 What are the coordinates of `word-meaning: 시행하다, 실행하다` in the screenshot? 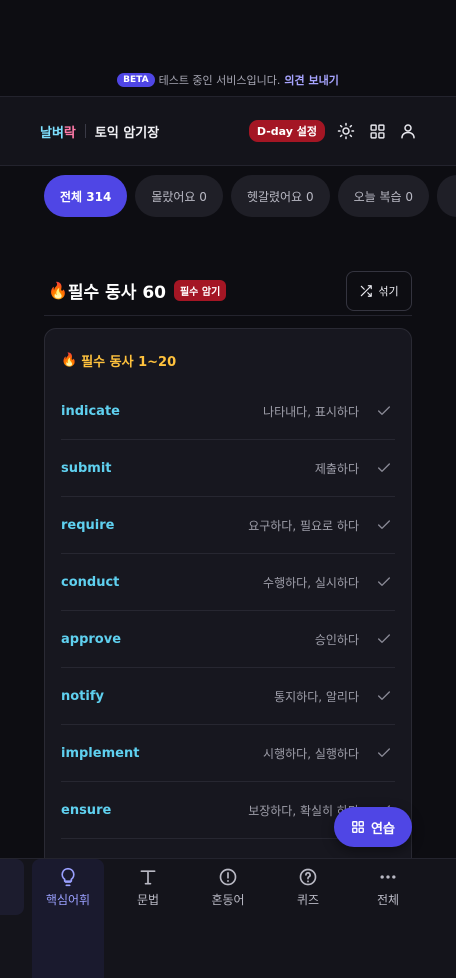 It's located at (311, 753).